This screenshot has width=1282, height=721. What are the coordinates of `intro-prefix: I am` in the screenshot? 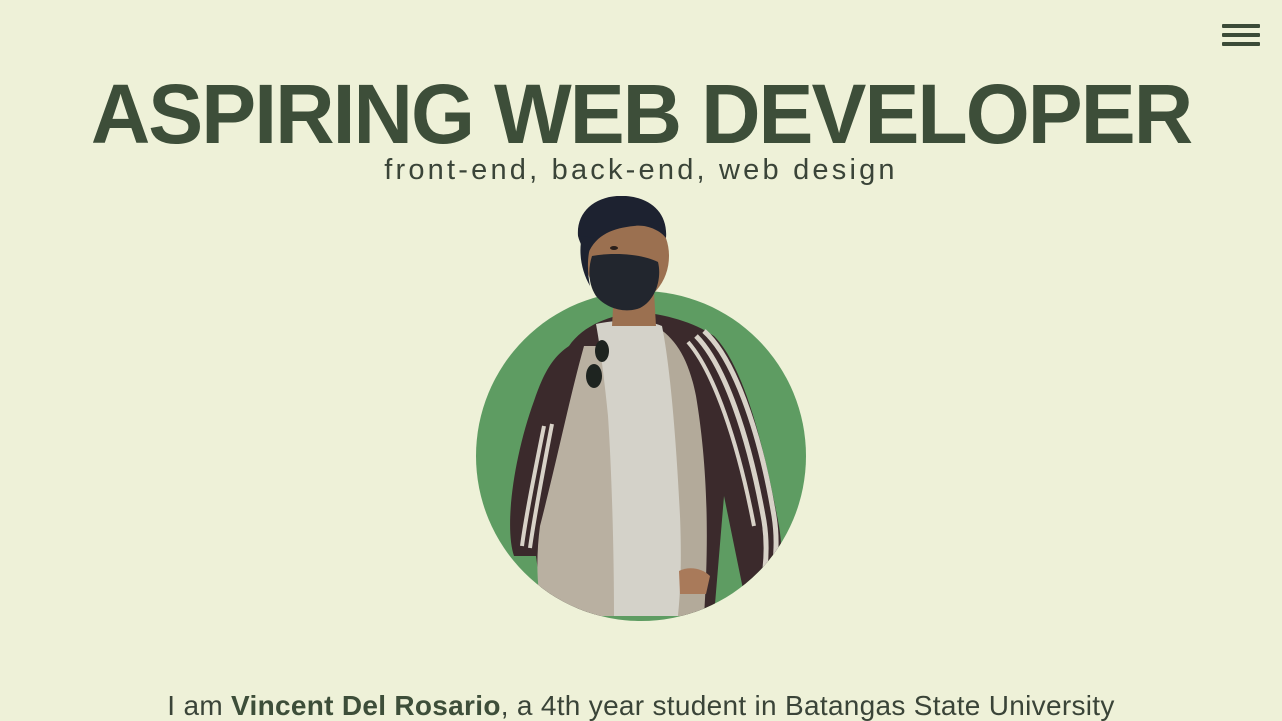 It's located at (199, 705).